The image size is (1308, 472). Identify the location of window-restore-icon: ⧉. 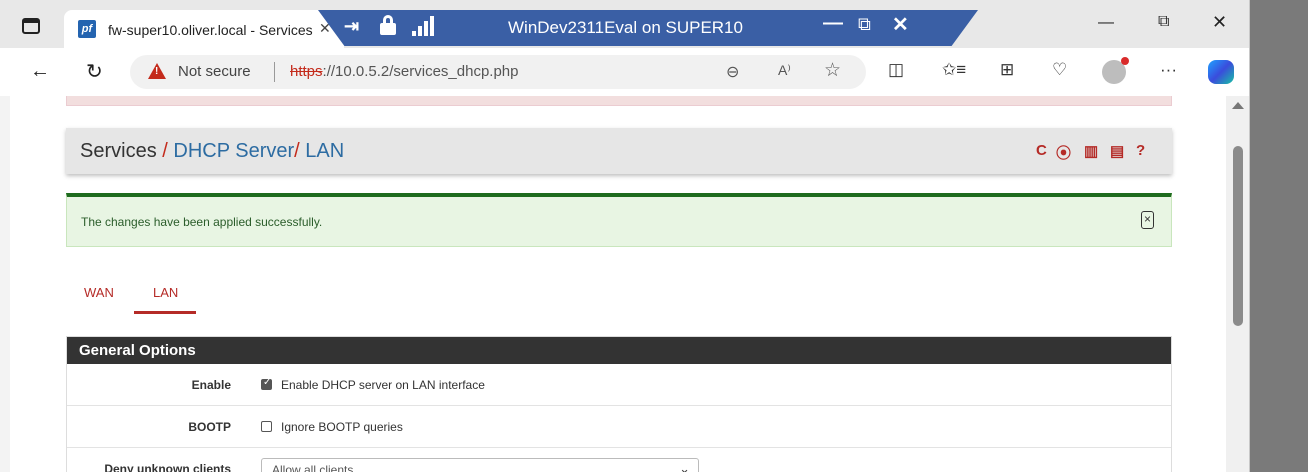
(1163, 22).